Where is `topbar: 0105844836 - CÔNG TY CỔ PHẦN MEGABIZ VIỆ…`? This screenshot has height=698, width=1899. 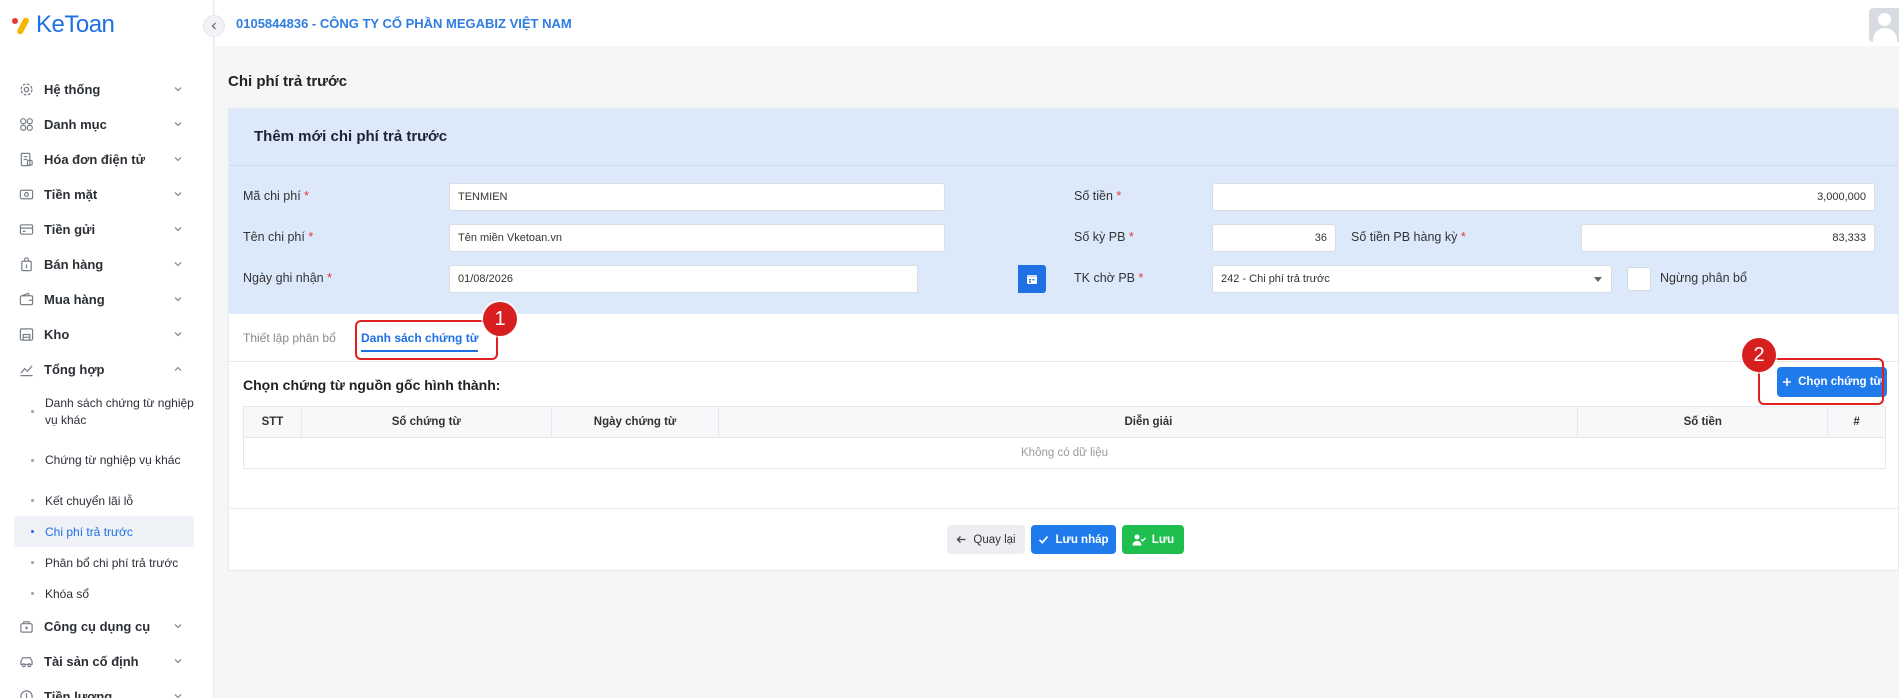 topbar: 0105844836 - CÔNG TY CỔ PHẦN MEGABIZ VIỆ… is located at coordinates (1057, 23).